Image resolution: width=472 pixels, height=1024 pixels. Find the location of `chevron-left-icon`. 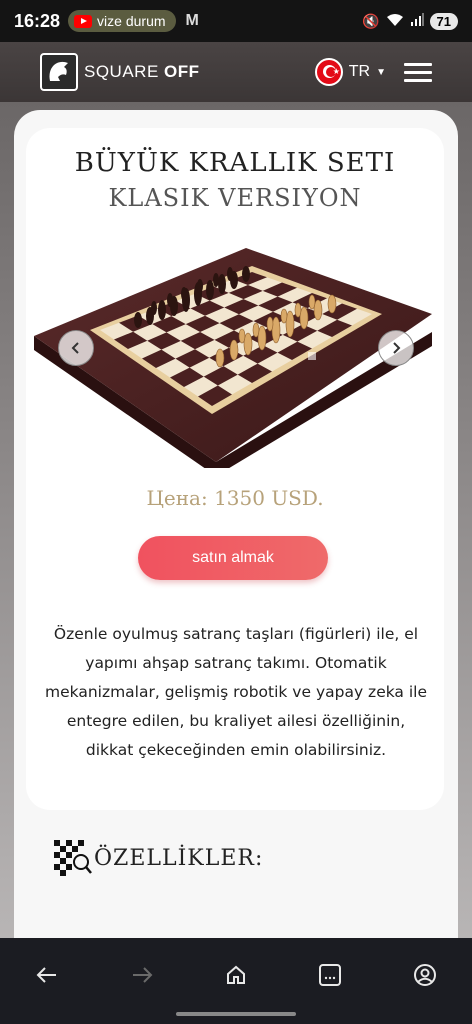

chevron-left-icon is located at coordinates (75, 348).